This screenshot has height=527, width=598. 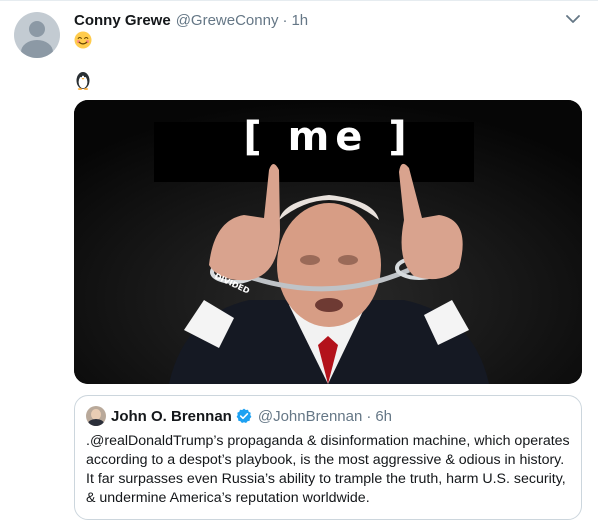 I want to click on chevron-down-icon, so click(x=573, y=19).